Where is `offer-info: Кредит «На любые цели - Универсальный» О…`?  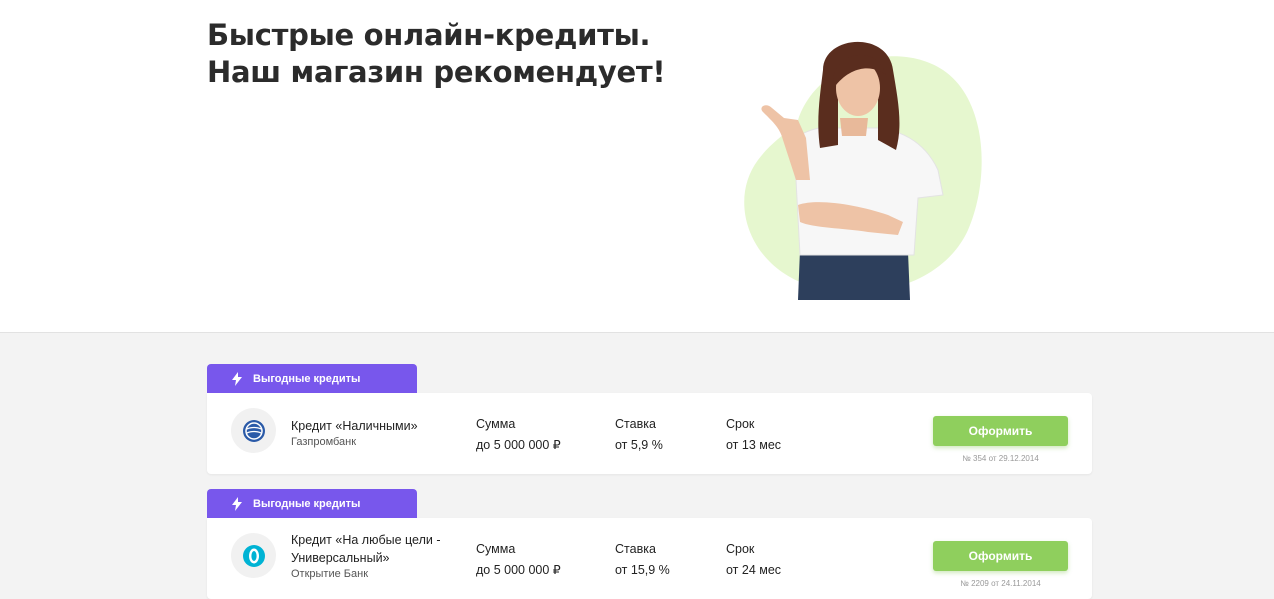
offer-info: Кредит «На любые цели - Универсальный» О… is located at coordinates (376, 556).